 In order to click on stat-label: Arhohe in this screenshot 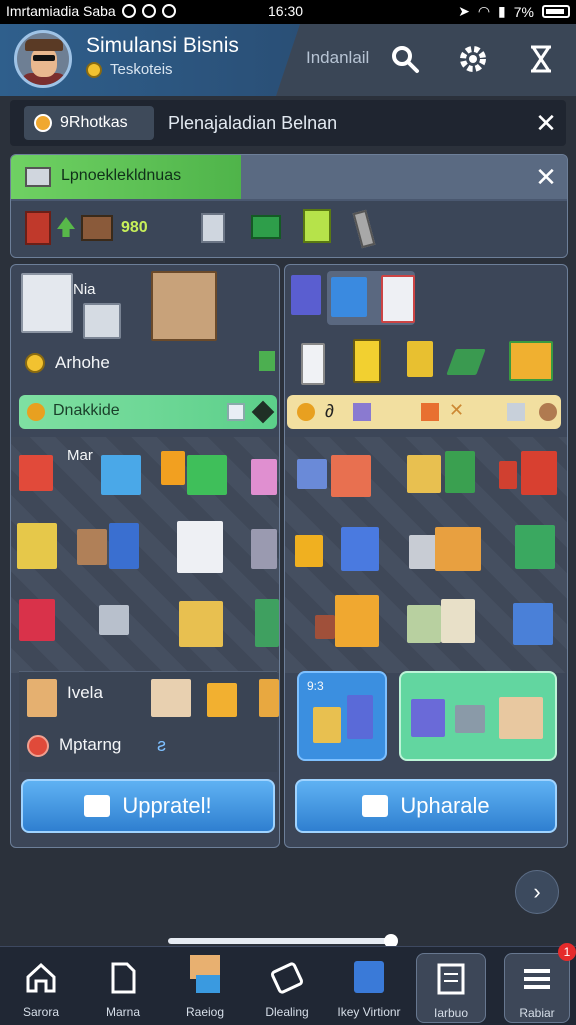, I will do `click(82, 362)`.